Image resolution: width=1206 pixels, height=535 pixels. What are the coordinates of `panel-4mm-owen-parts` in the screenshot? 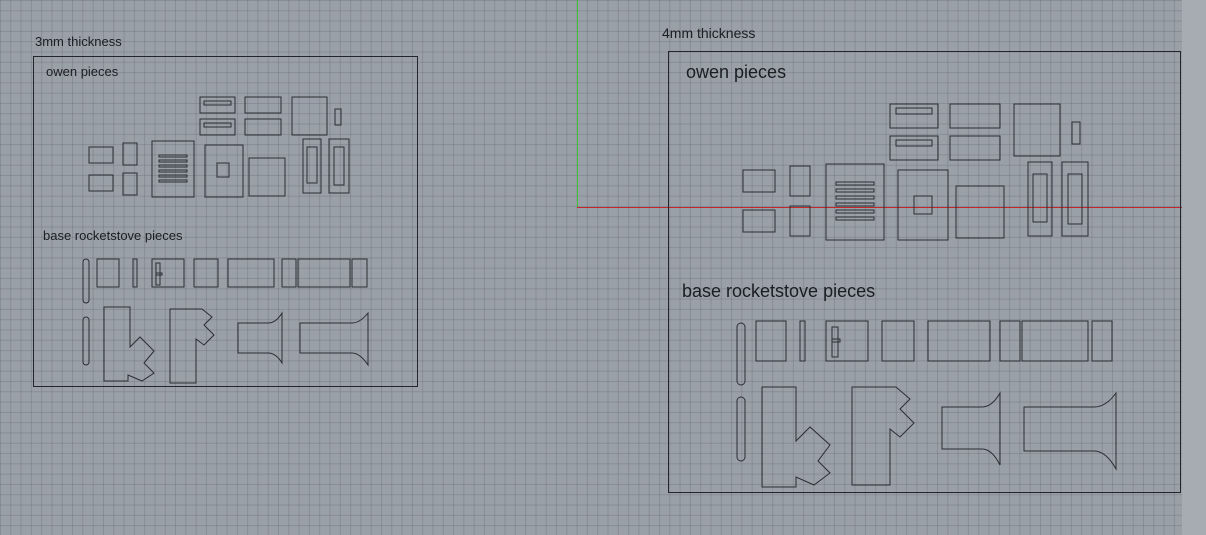 It's located at (913, 175).